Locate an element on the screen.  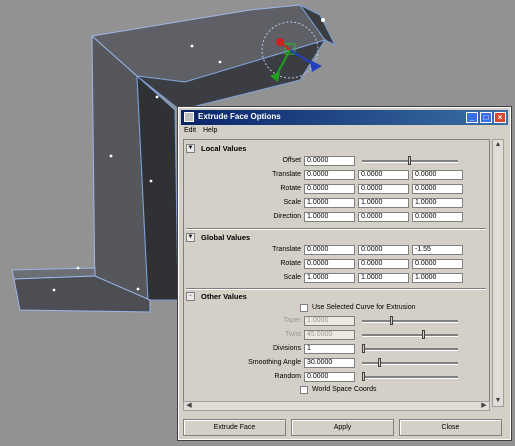
global-values-header: ▼ Global Values is located at coordinates (336, 238).